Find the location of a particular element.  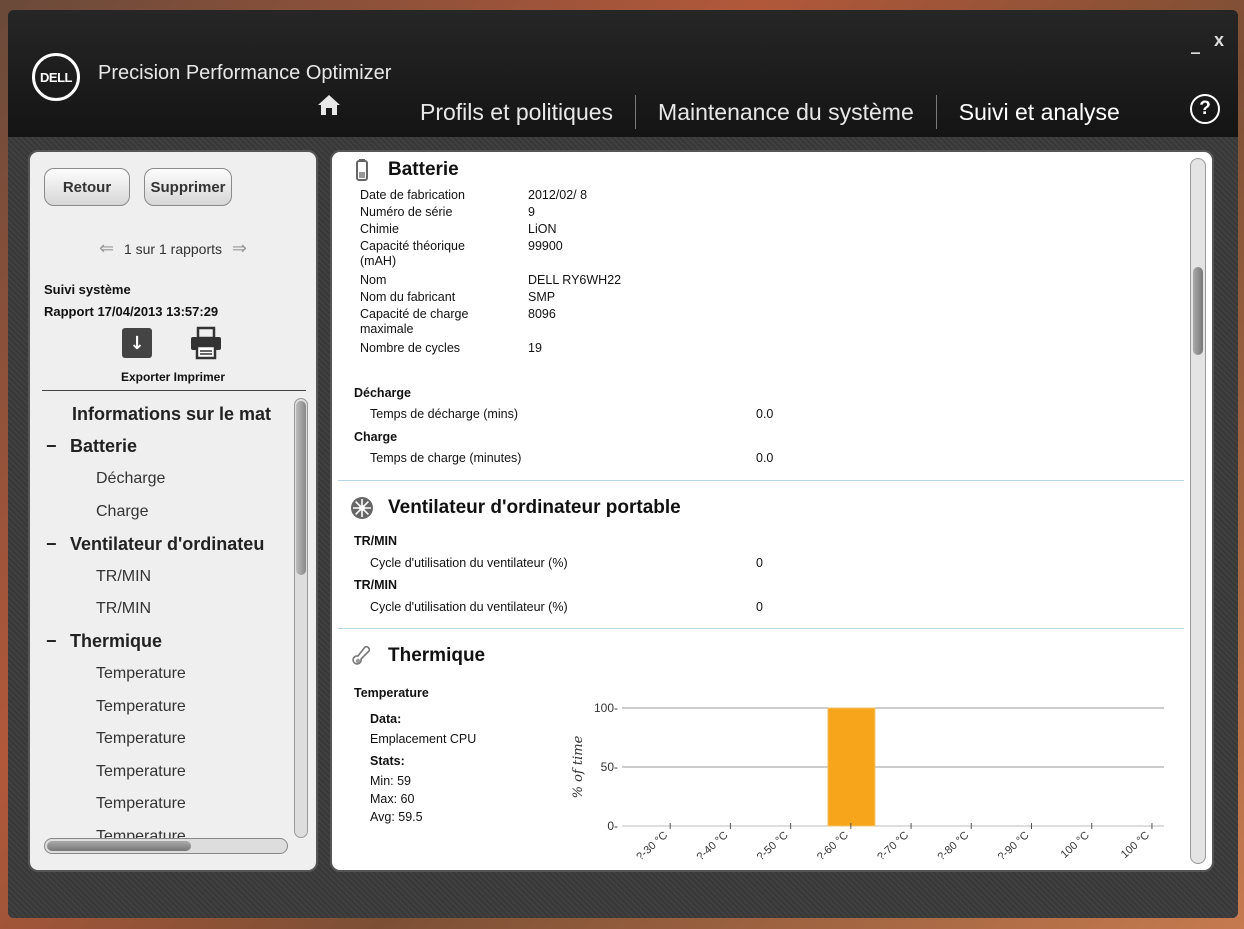

section-separator is located at coordinates (761, 628).